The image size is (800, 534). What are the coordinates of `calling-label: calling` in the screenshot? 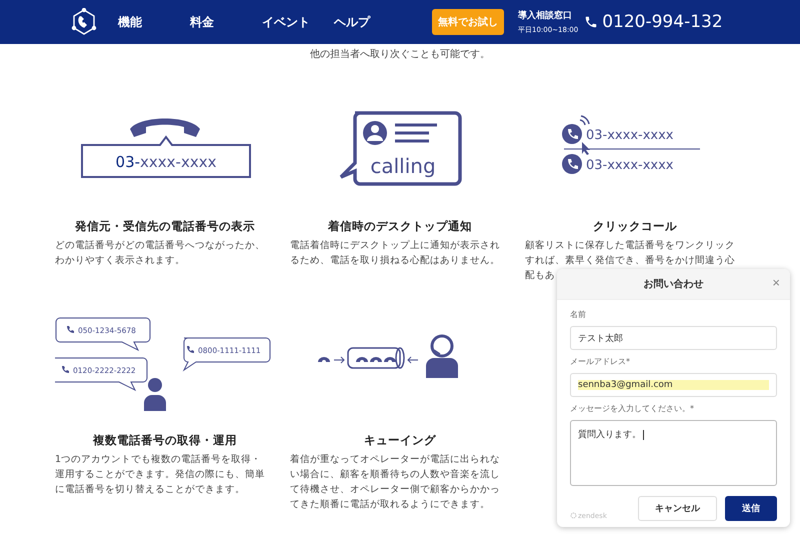 It's located at (403, 166).